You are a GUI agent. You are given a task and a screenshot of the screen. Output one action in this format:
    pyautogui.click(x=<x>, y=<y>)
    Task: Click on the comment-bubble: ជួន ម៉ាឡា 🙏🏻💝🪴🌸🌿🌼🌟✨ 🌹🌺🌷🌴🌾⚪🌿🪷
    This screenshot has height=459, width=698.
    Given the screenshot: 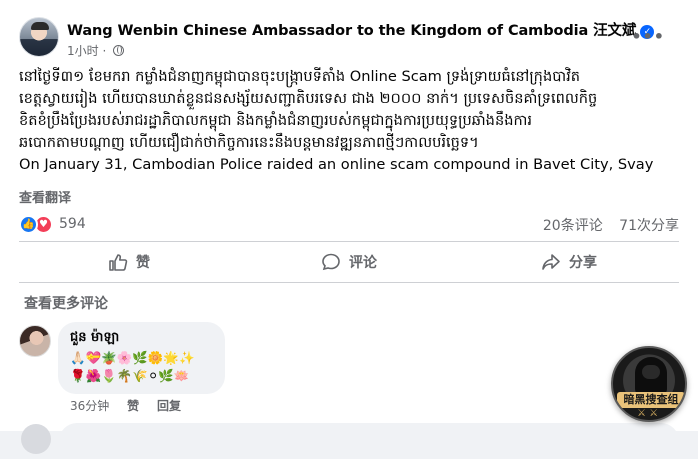 What is the action you would take?
    pyautogui.click(x=141, y=358)
    